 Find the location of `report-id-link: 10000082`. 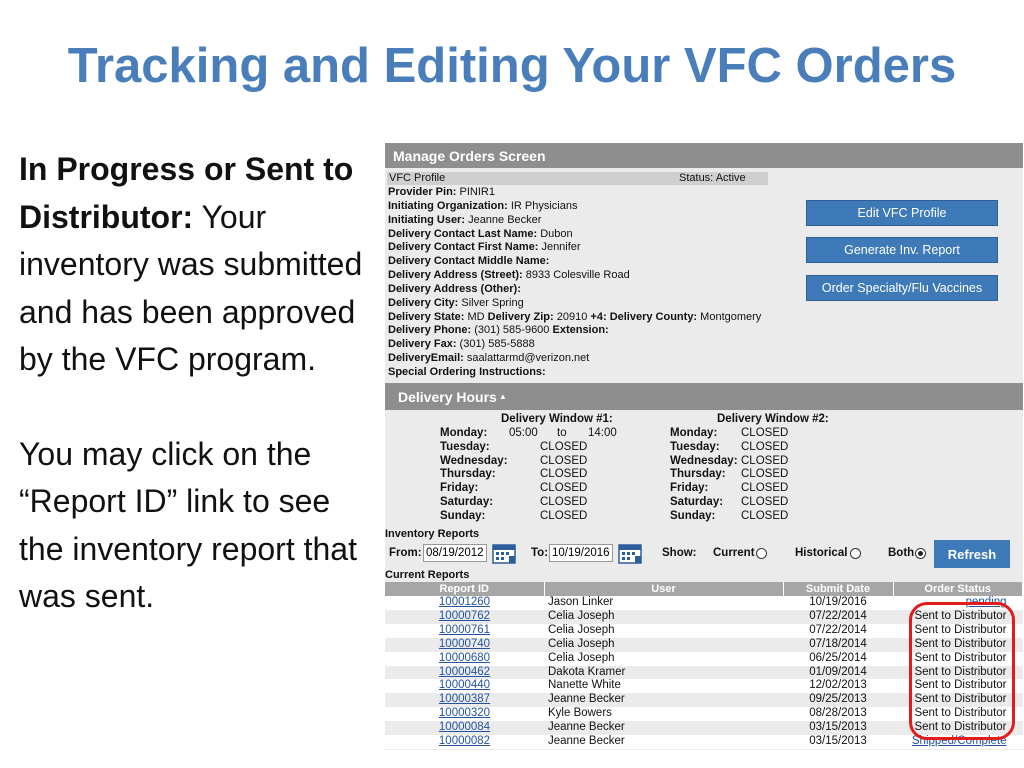

report-id-link: 10000082 is located at coordinates (464, 741).